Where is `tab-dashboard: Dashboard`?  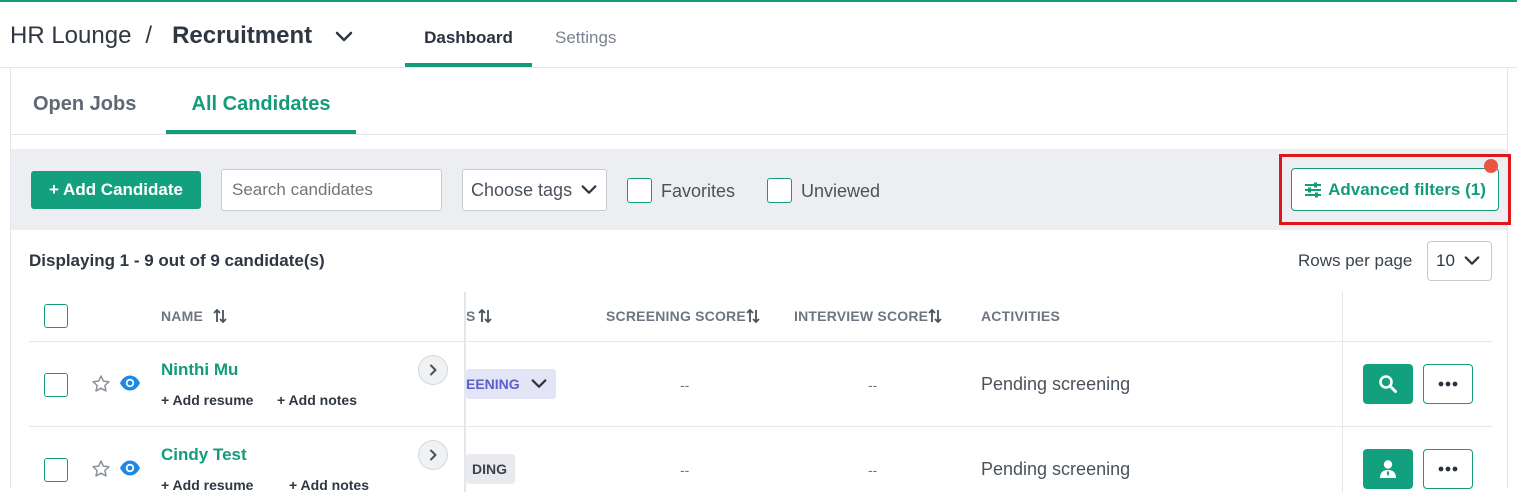 tab-dashboard: Dashboard is located at coordinates (468, 47).